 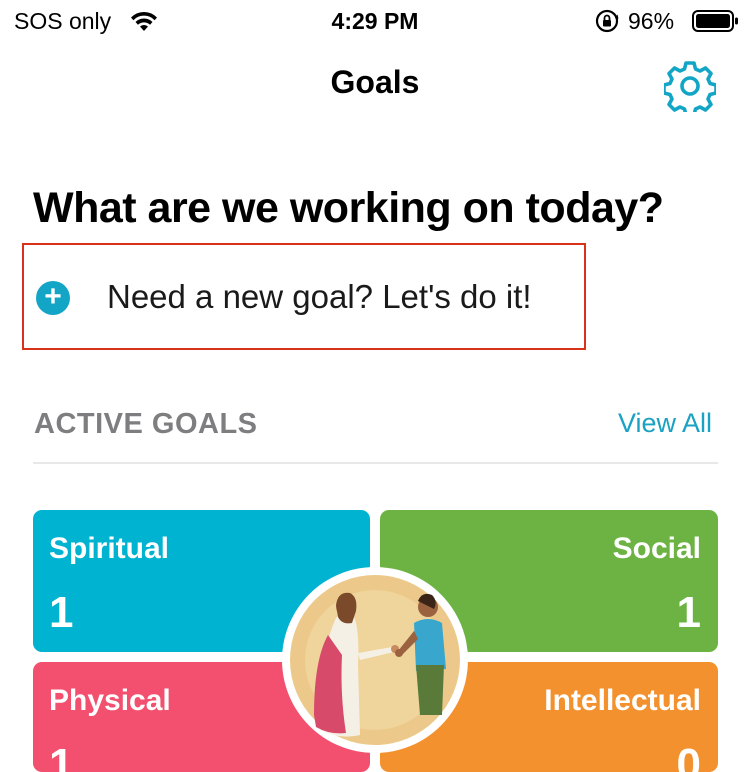 I want to click on page-title: Goals, so click(x=375, y=82).